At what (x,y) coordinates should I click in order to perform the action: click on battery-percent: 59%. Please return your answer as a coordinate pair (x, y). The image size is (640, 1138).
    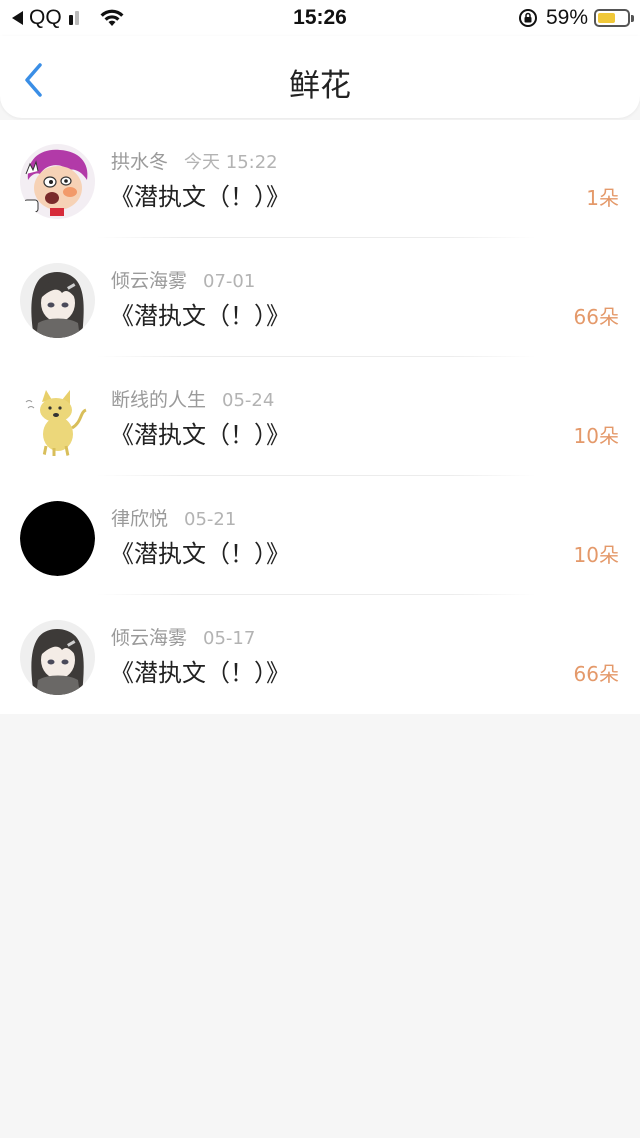
    Looking at the image, I should click on (566, 17).